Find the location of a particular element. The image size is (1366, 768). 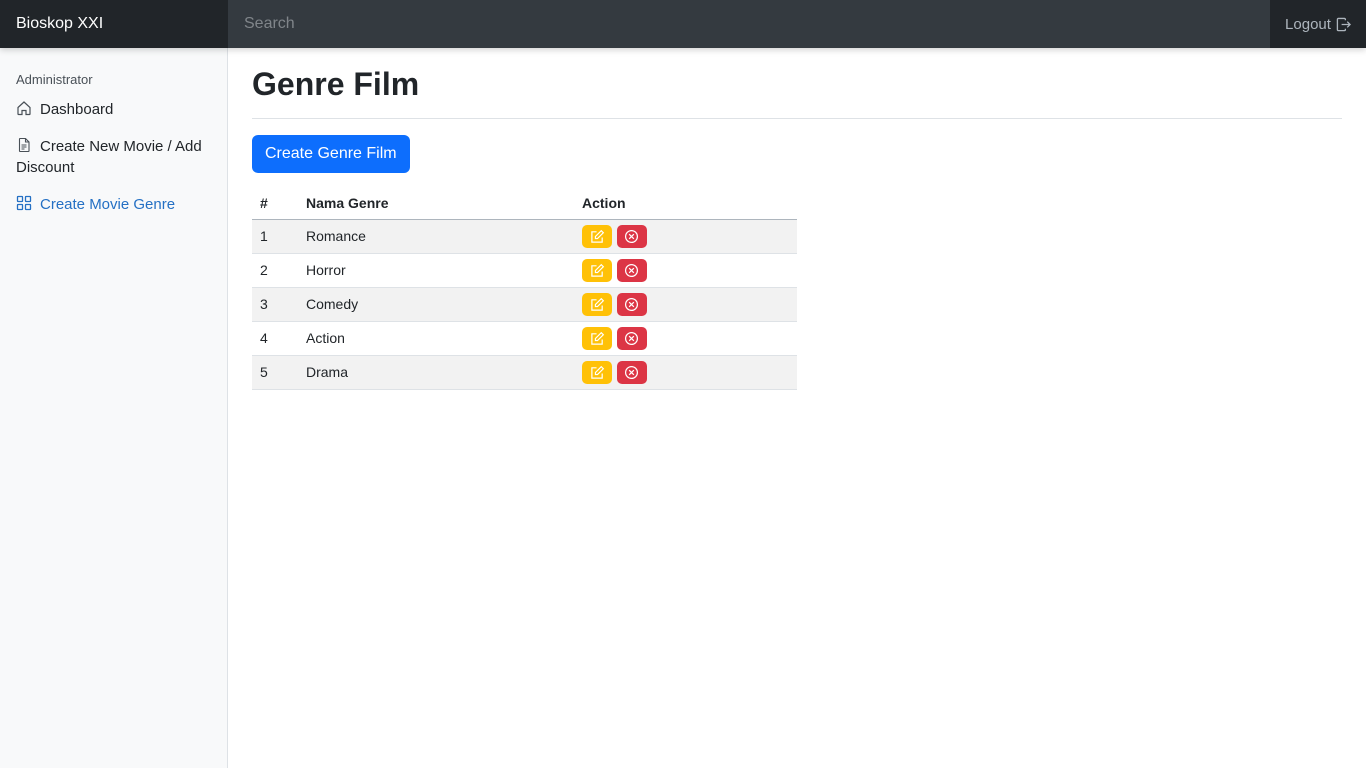

row-number: 4 is located at coordinates (275, 338).